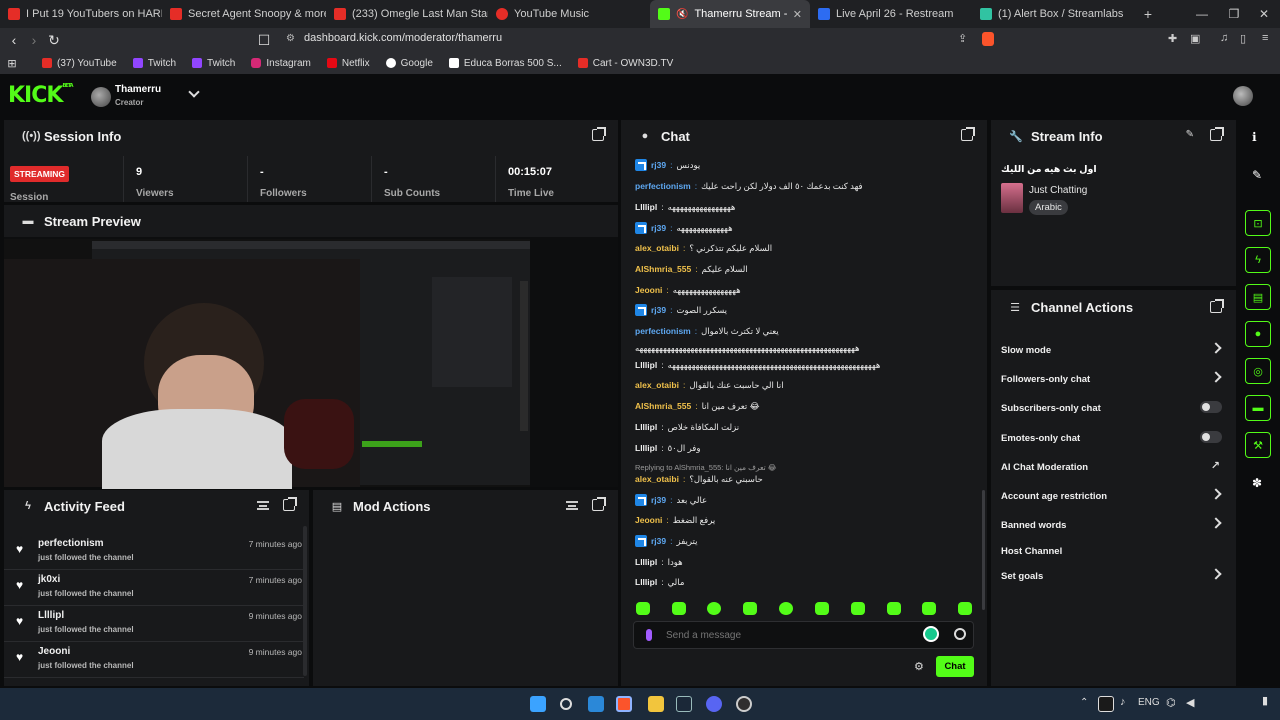 The width and height of the screenshot is (1280, 720). Describe the element at coordinates (988, 39) in the screenshot. I see `brave-shields-icon` at that location.